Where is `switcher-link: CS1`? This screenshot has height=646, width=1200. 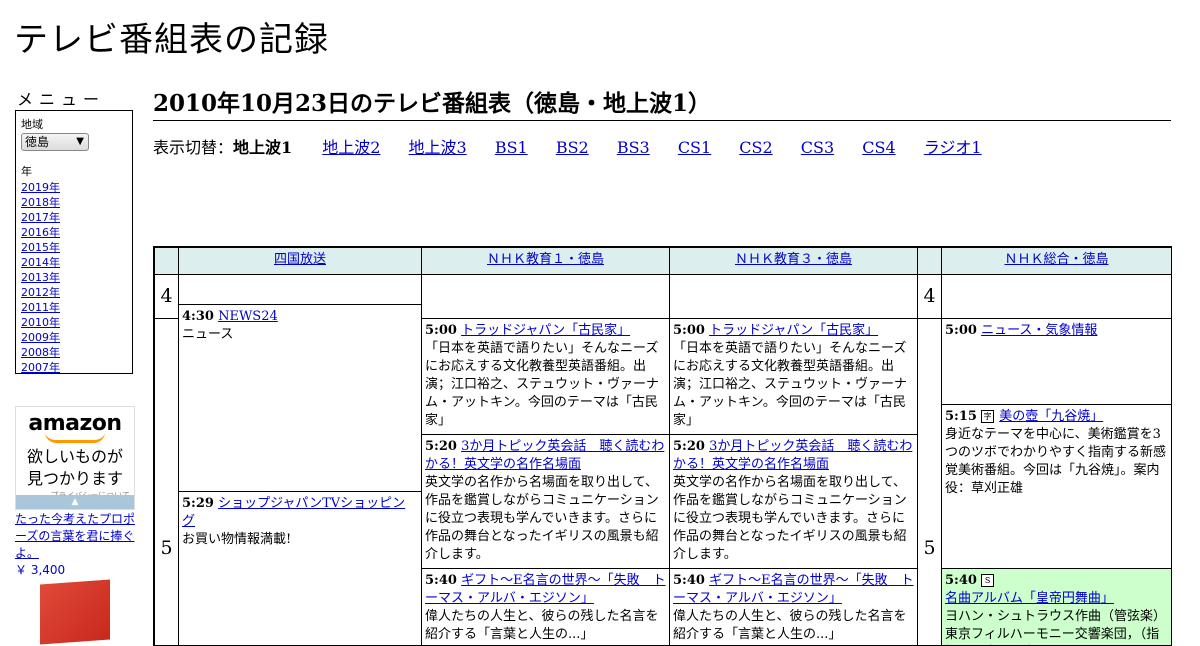
switcher-link: CS1 is located at coordinates (694, 147).